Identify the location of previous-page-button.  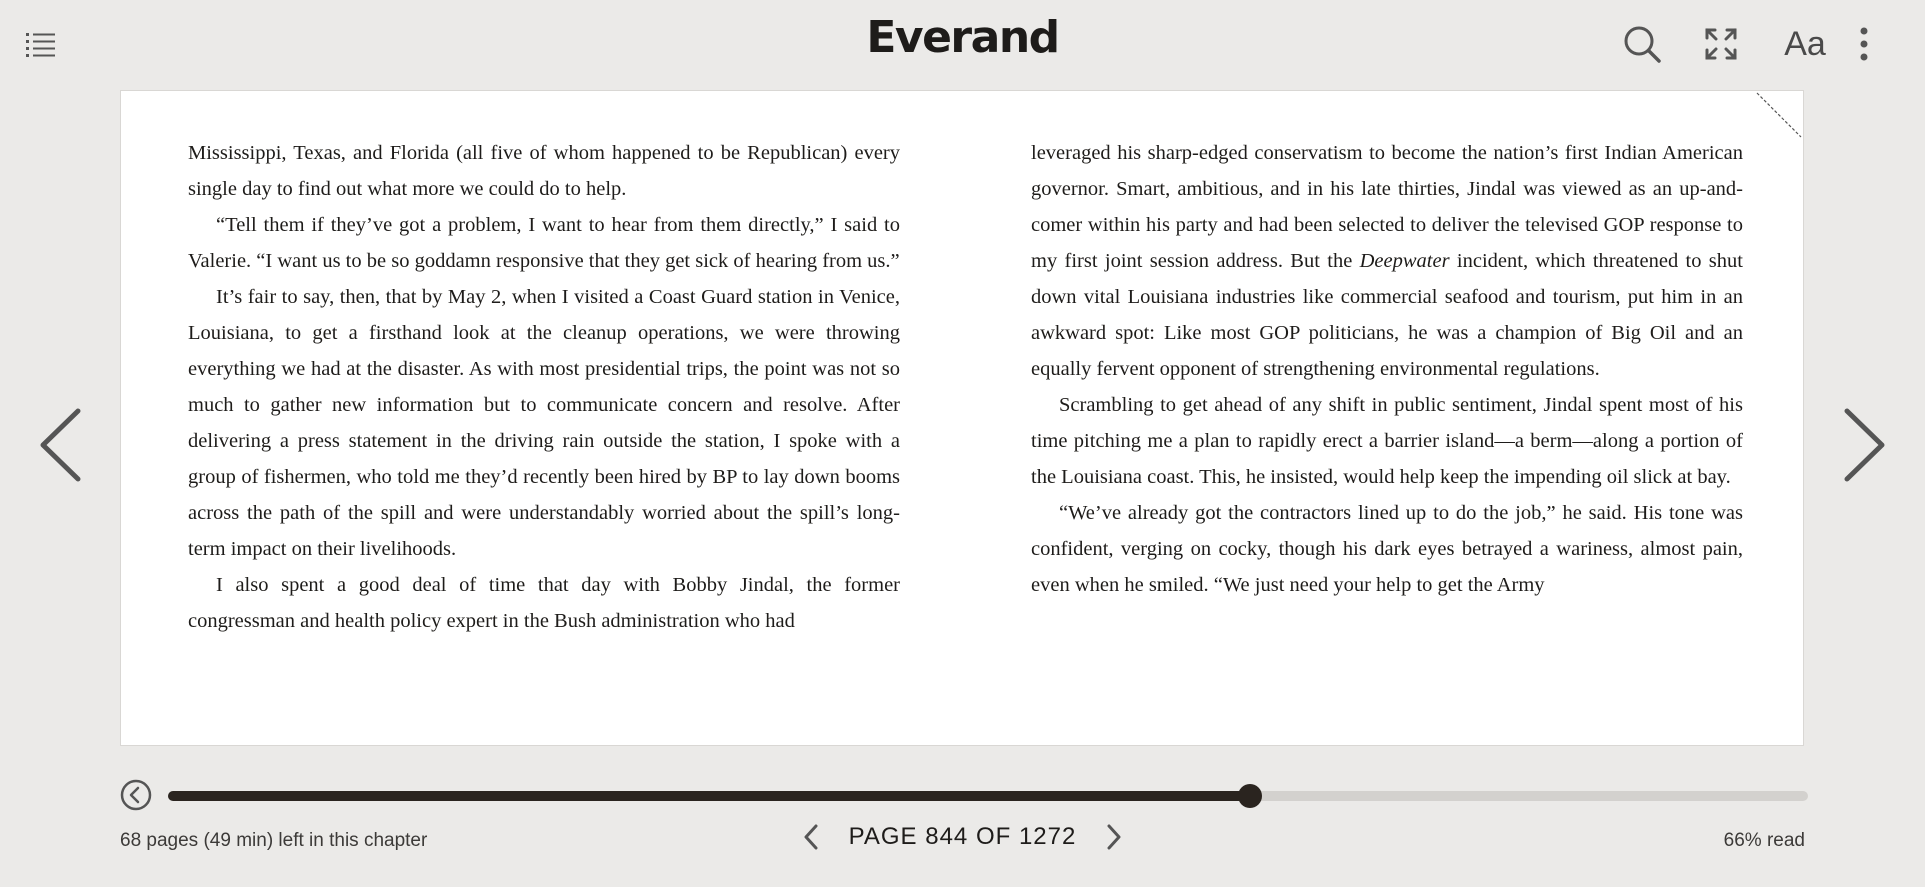
(60, 445).